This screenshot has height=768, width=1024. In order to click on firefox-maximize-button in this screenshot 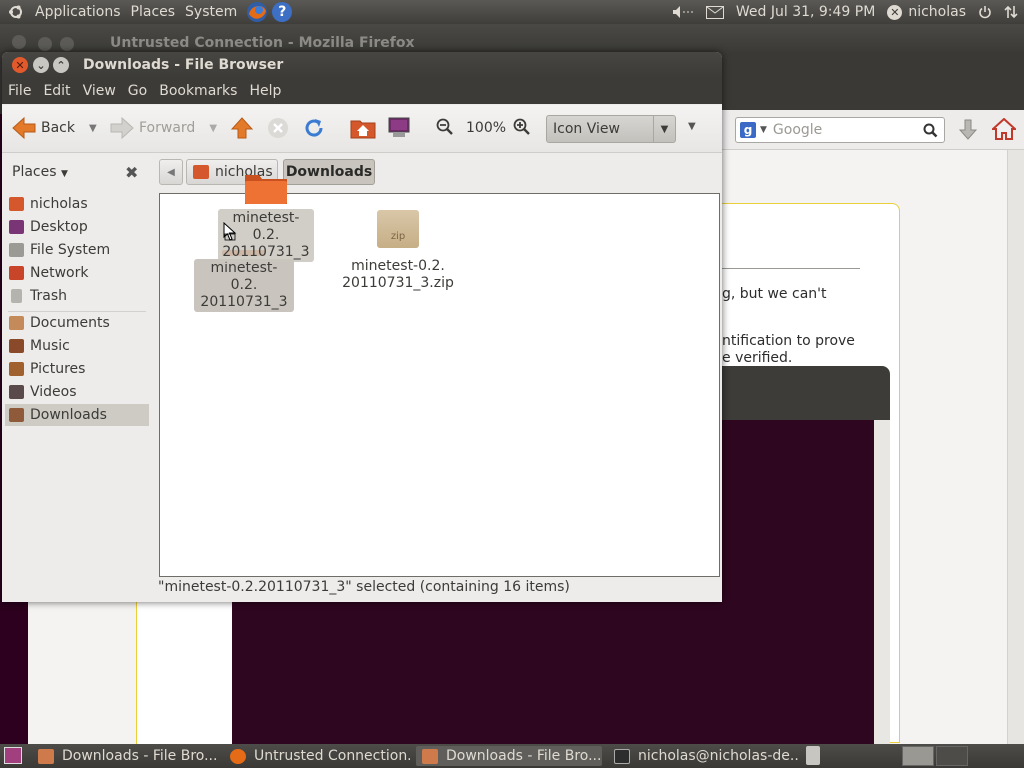, I will do `click(67, 44)`.